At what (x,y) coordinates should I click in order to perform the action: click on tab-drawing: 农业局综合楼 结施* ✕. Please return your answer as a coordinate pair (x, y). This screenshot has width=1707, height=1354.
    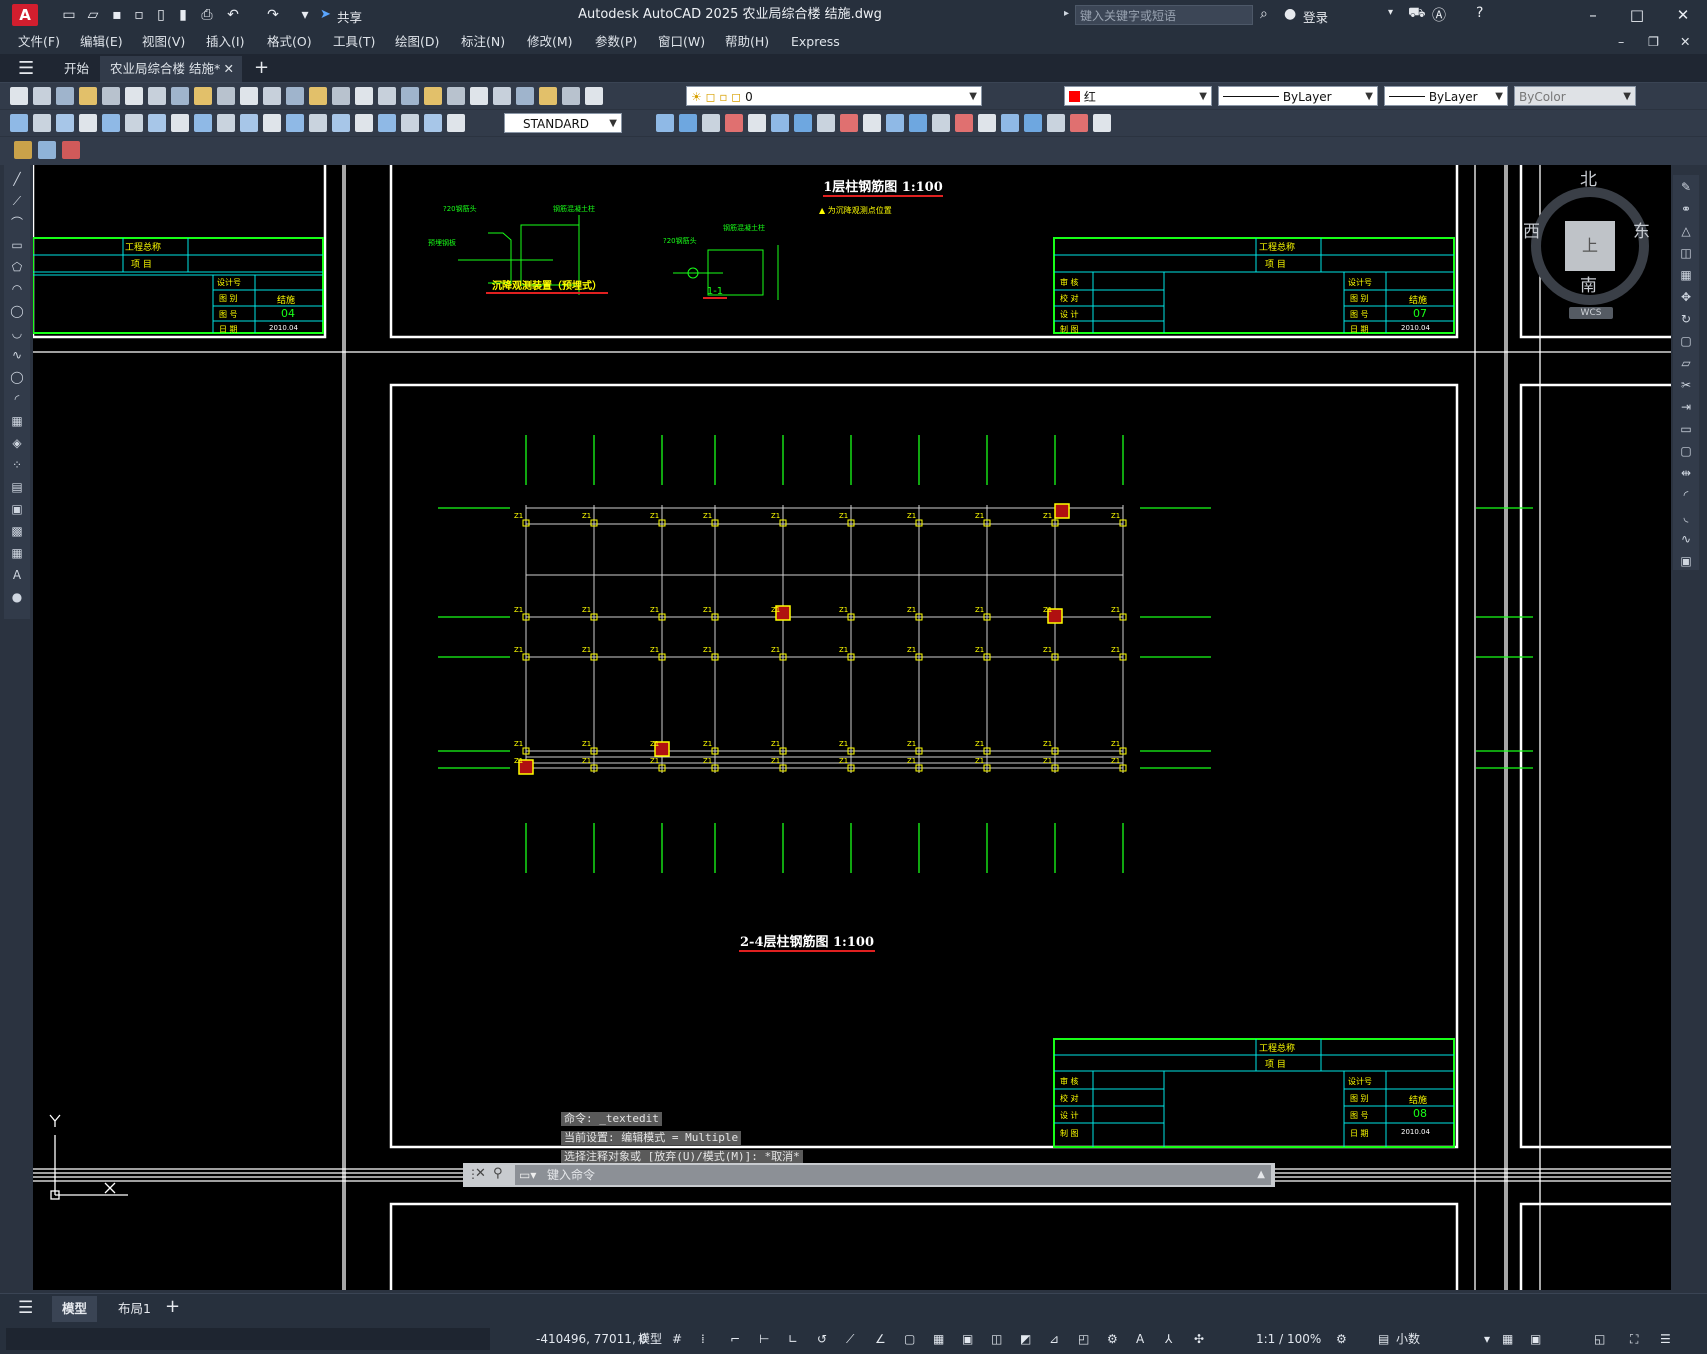
    Looking at the image, I should click on (171, 69).